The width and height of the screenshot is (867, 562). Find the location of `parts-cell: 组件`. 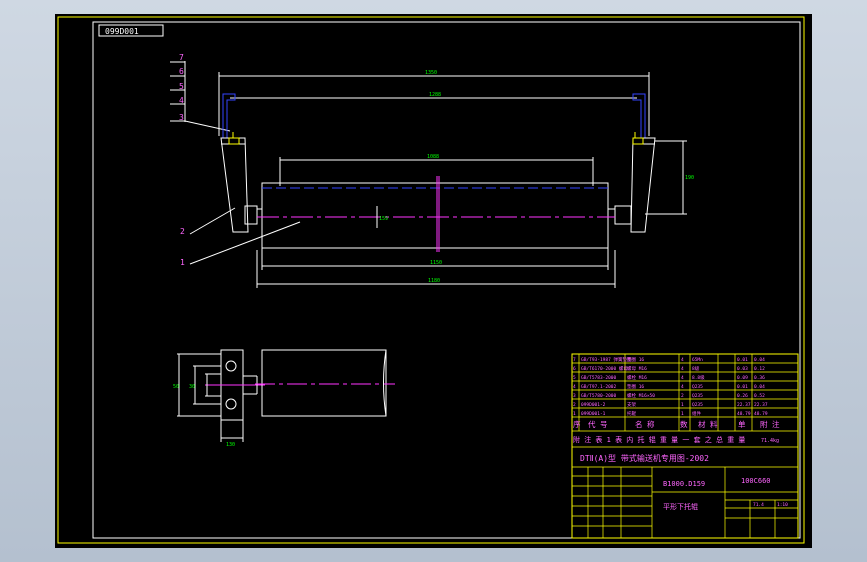

parts-cell: 组件 is located at coordinates (696, 413).